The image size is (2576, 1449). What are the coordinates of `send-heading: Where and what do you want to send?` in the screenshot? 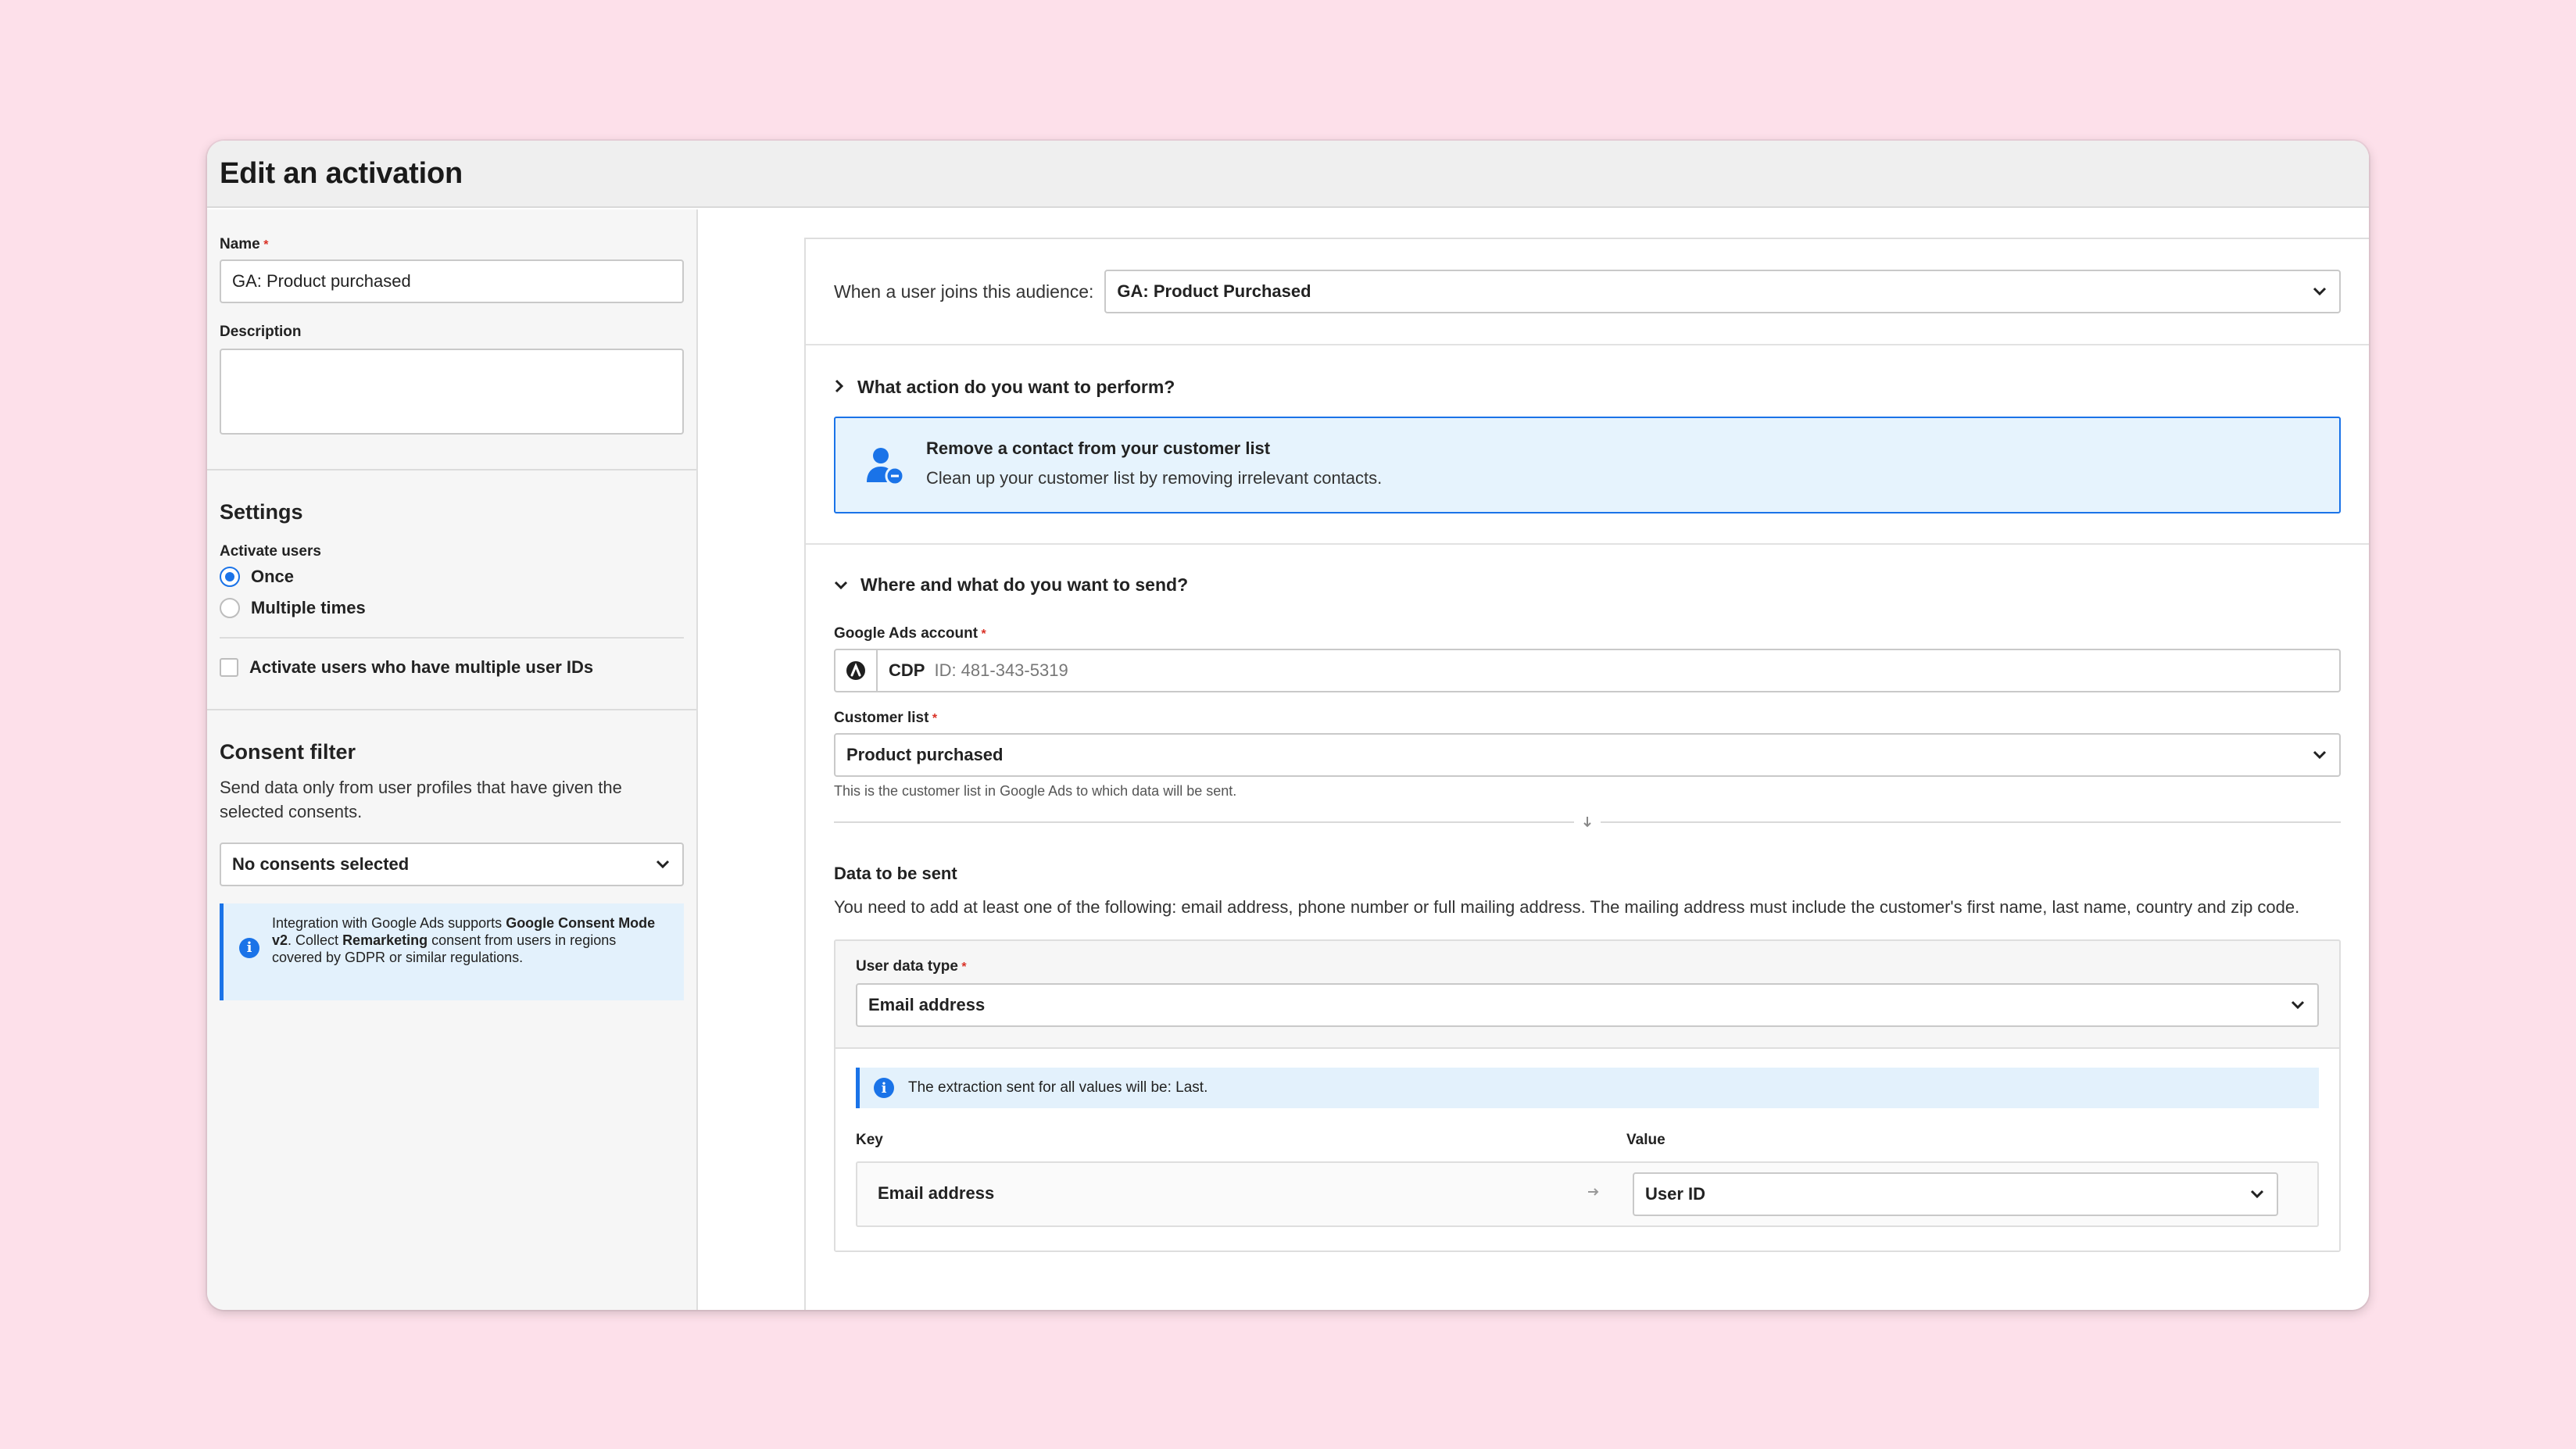 It's located at (1024, 584).